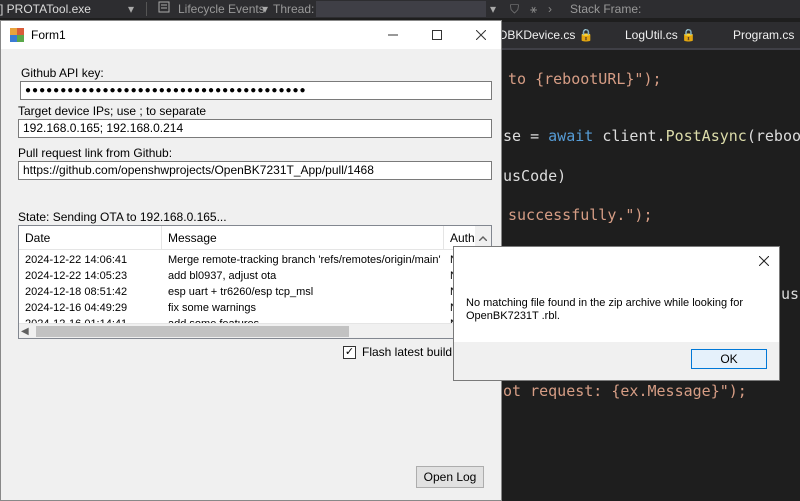  I want to click on toggle-filter-icon: ⚹, so click(533, 9).